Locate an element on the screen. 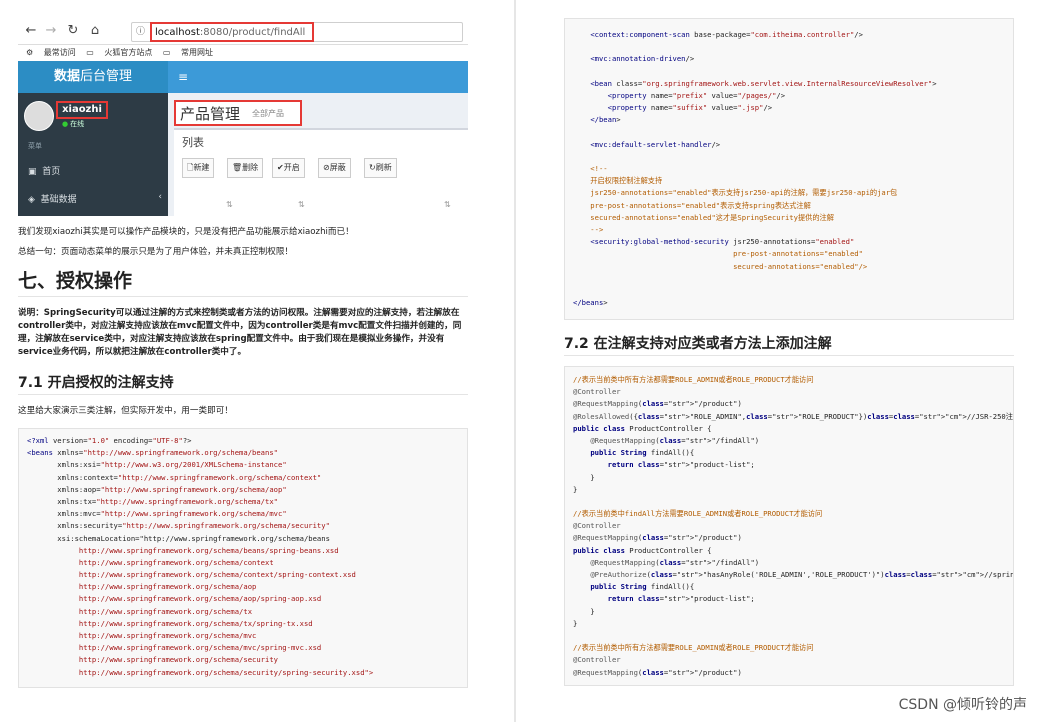 Image resolution: width=1041 pixels, height=722 pixels. section-heading: 七、授权操作 is located at coordinates (75, 281).